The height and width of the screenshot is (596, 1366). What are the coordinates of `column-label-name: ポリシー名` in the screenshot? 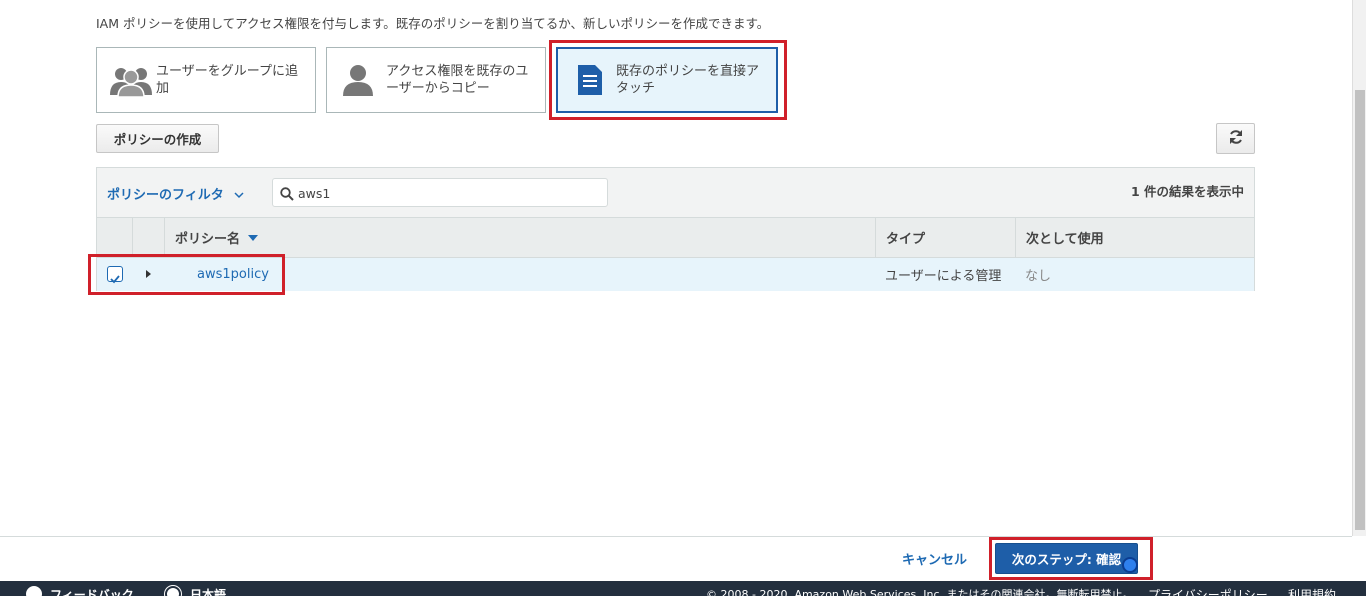 It's located at (208, 239).